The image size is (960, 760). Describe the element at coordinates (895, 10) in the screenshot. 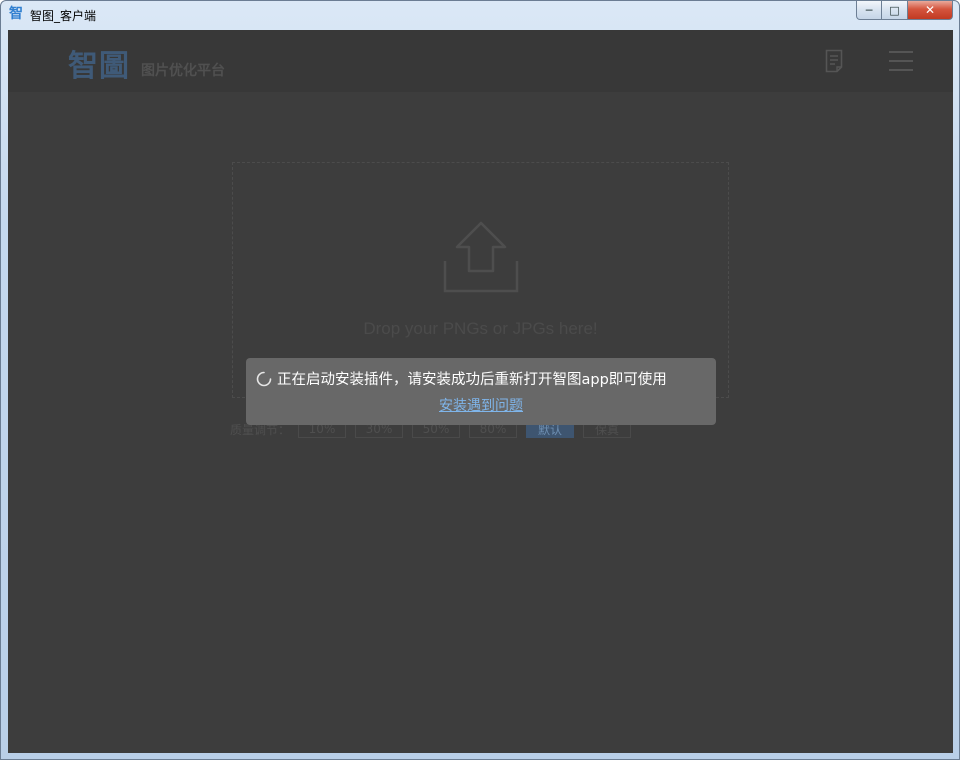

I see `maximize-button: □` at that location.